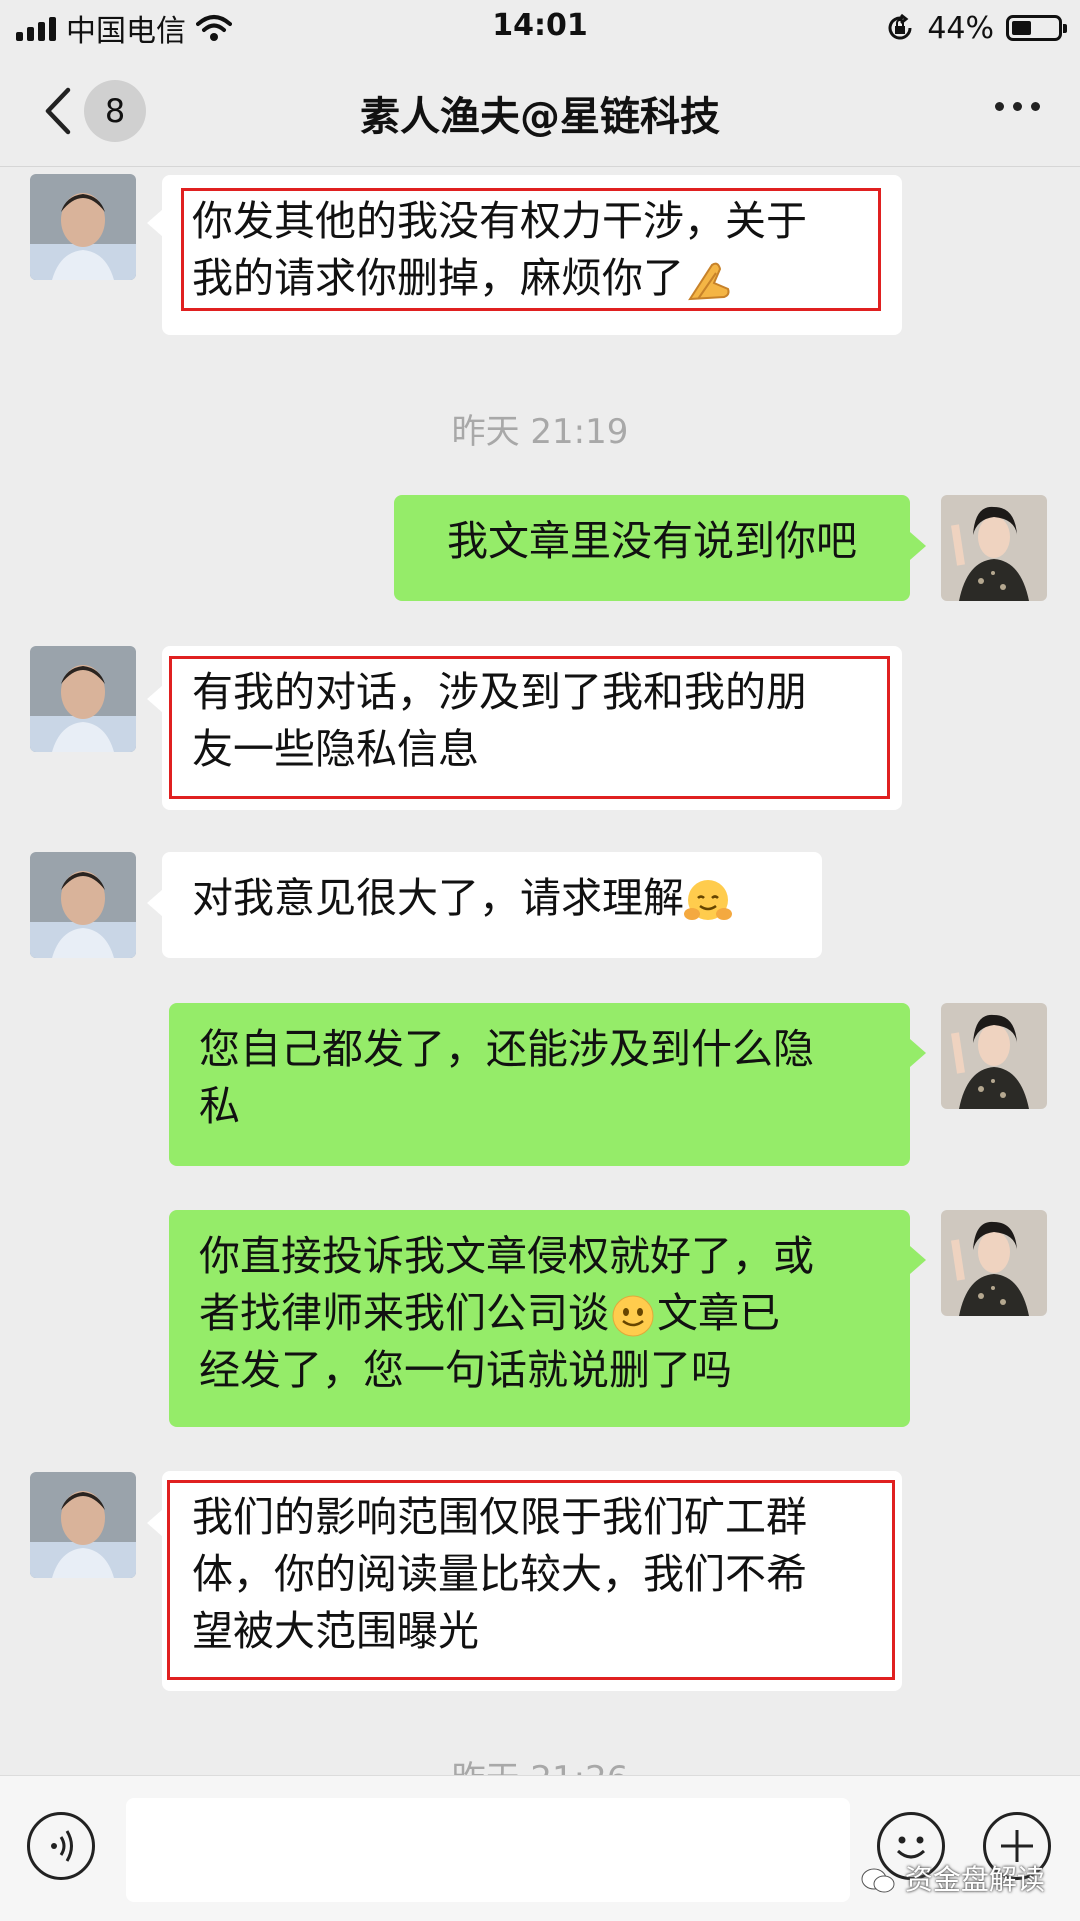 The height and width of the screenshot is (1921, 1080). I want to click on message-bubble: 对我意见很大了，请求理解, so click(492, 905).